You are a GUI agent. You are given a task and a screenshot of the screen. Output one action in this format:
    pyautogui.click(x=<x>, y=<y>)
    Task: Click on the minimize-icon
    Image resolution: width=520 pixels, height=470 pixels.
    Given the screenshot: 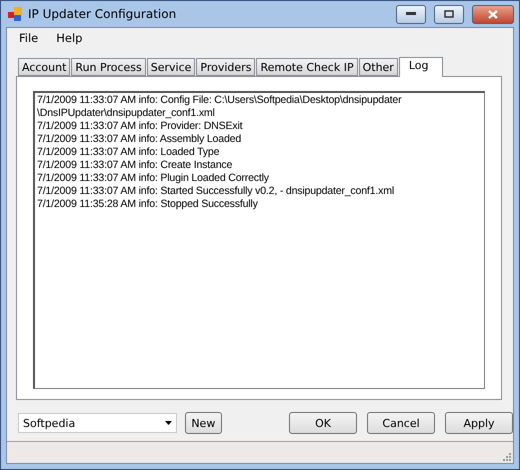 What is the action you would take?
    pyautogui.click(x=411, y=14)
    